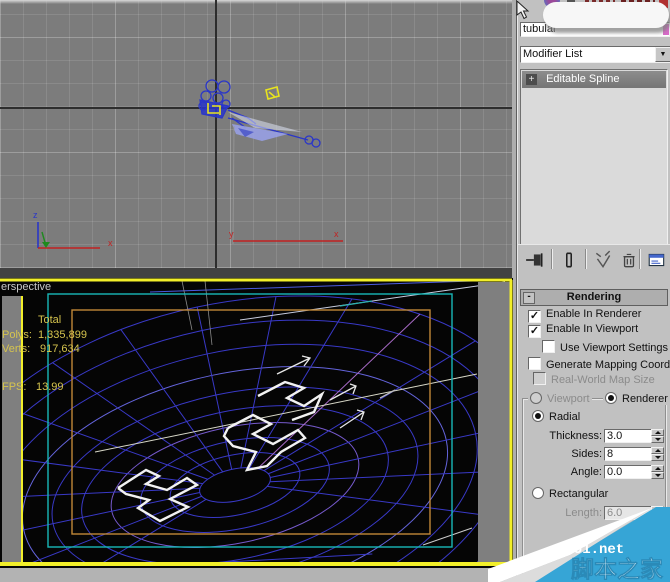 This screenshot has height=582, width=670. What do you see at coordinates (188, 164) in the screenshot?
I see `top-viewport-scene: y x z x` at bounding box center [188, 164].